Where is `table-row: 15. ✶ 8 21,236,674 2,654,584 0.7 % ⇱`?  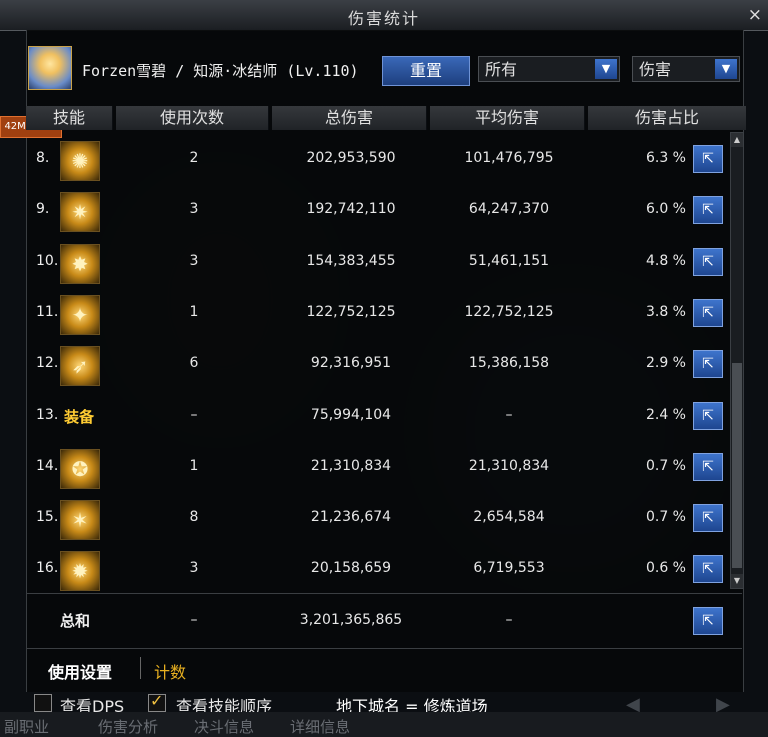
table-row: 15. ✶ 8 21,236,674 2,654,584 0.7 % ⇱ is located at coordinates (374, 518).